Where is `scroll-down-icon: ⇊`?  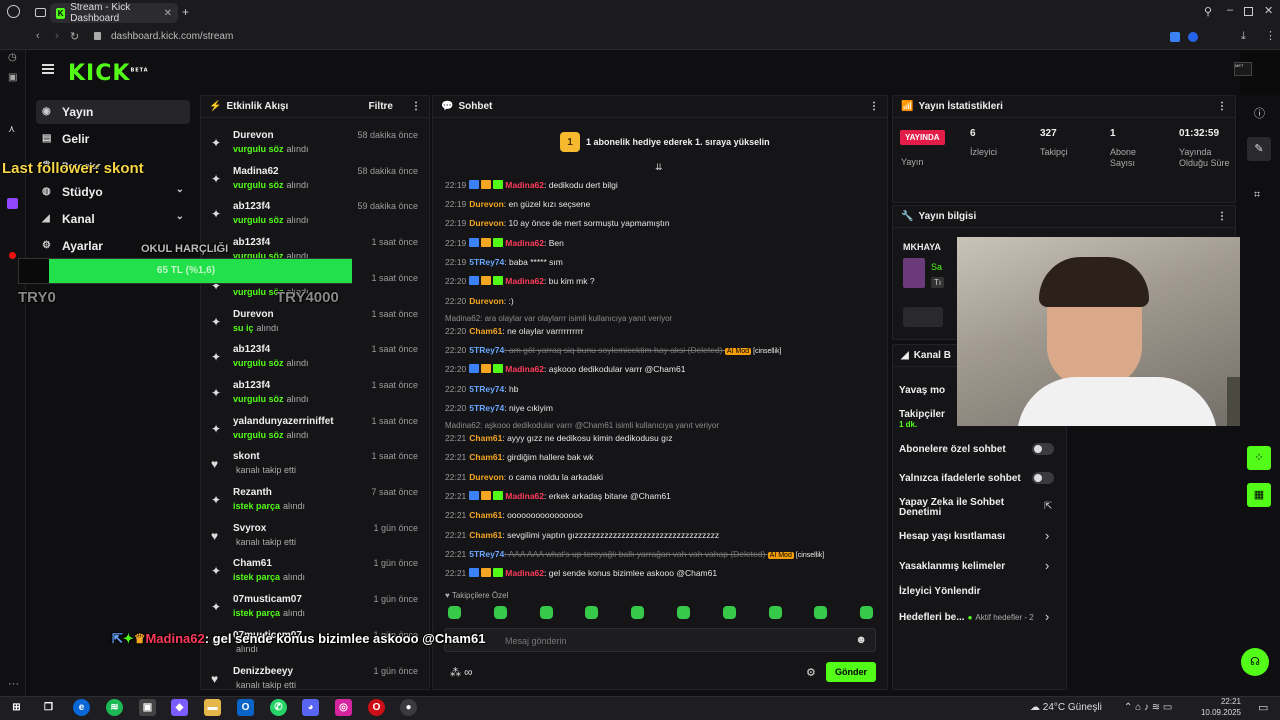
scroll-down-icon: ⇊ is located at coordinates (659, 167).